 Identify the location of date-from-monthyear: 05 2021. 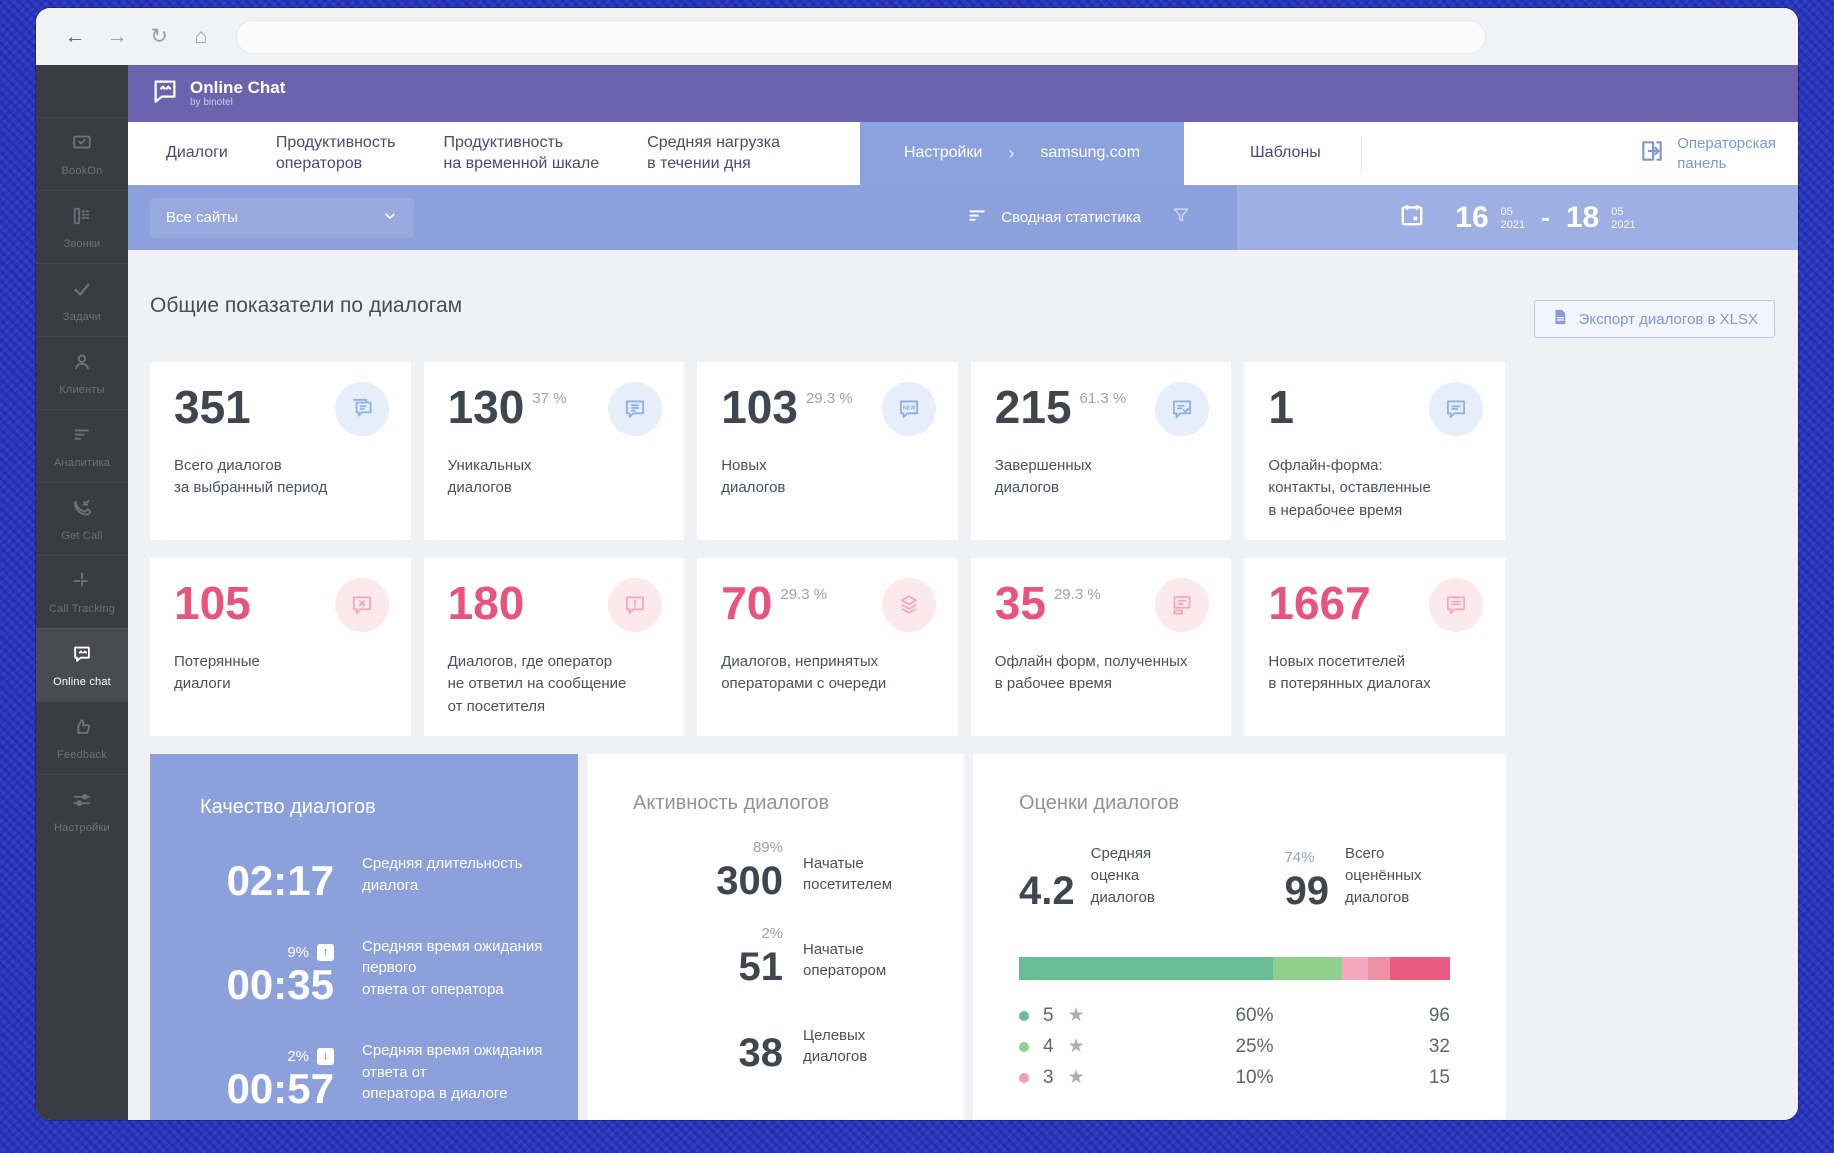
(1513, 218).